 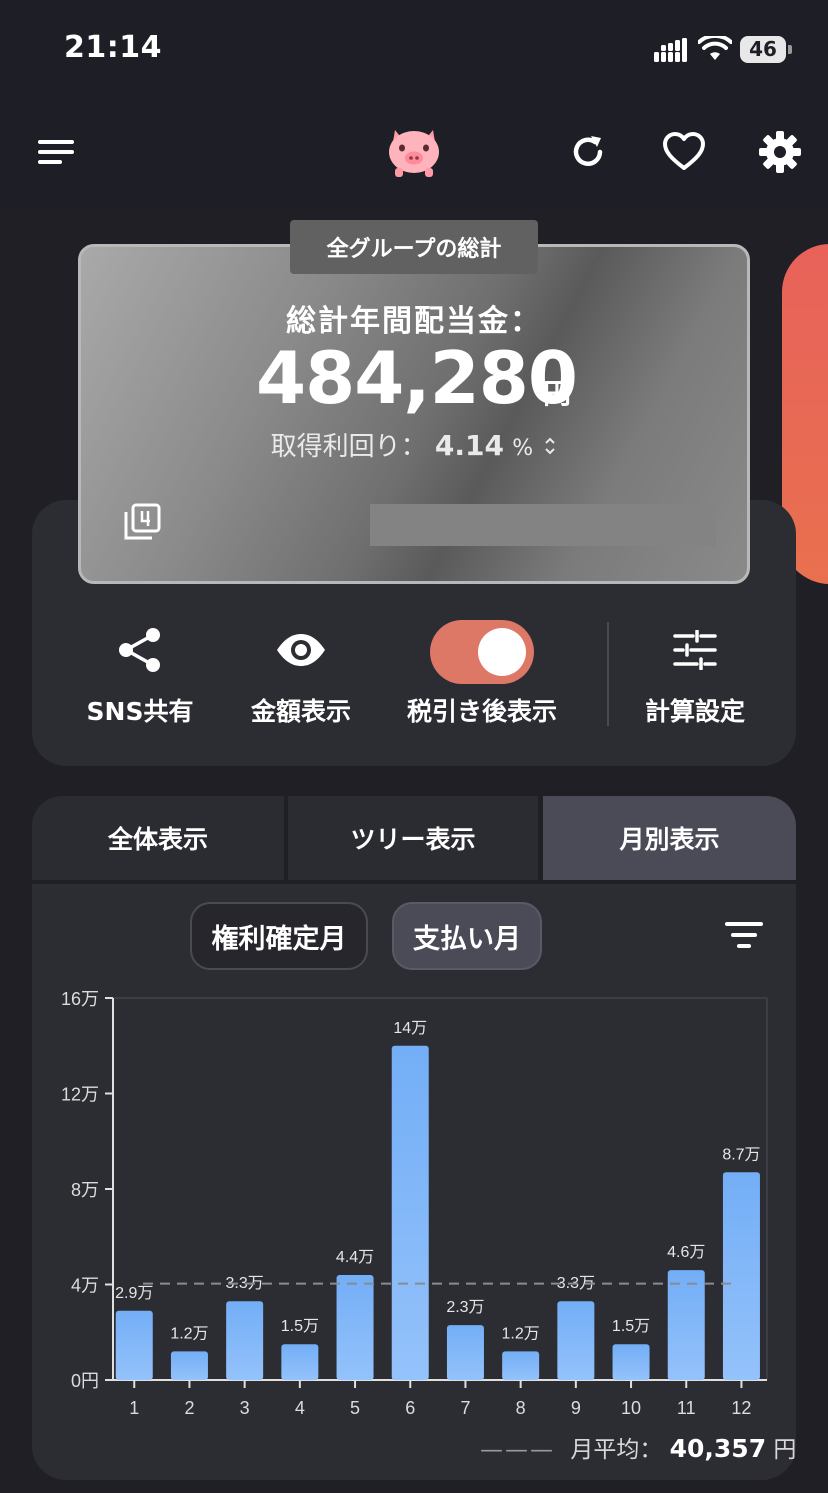 What do you see at coordinates (523, 448) in the screenshot?
I see `yield-unit: %` at bounding box center [523, 448].